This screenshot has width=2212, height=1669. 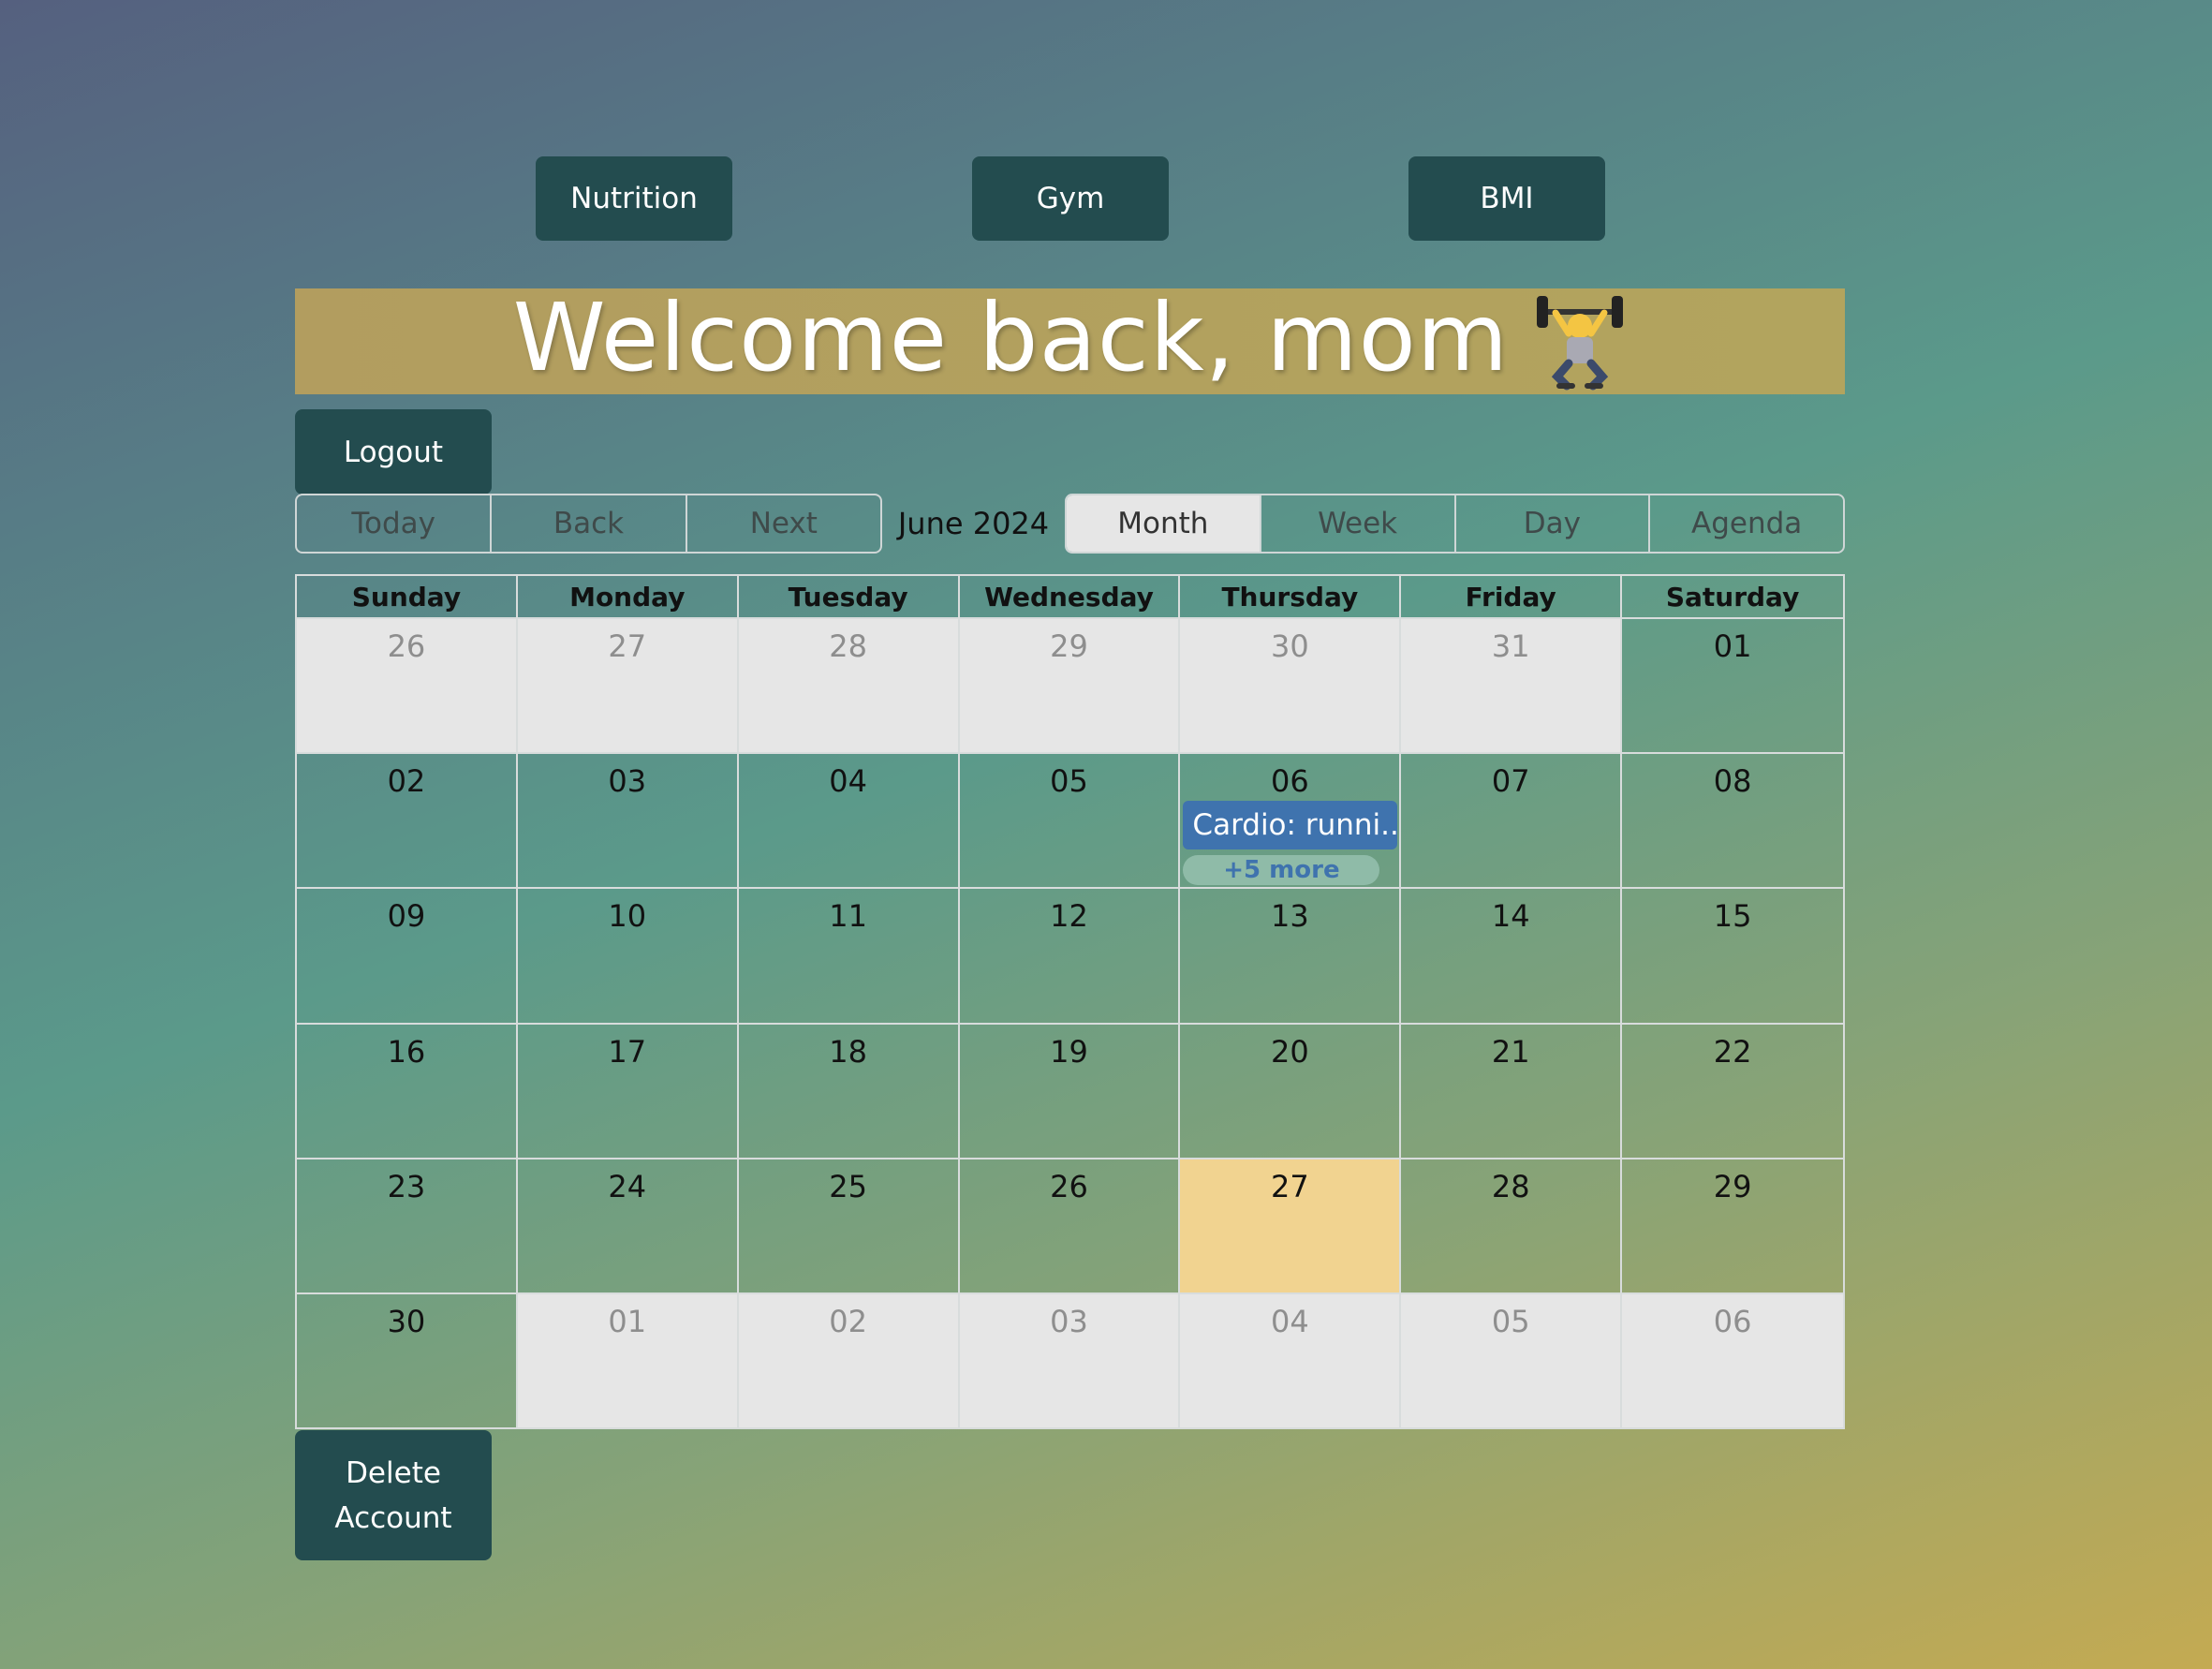 I want to click on day-number: 18, so click(x=848, y=1051).